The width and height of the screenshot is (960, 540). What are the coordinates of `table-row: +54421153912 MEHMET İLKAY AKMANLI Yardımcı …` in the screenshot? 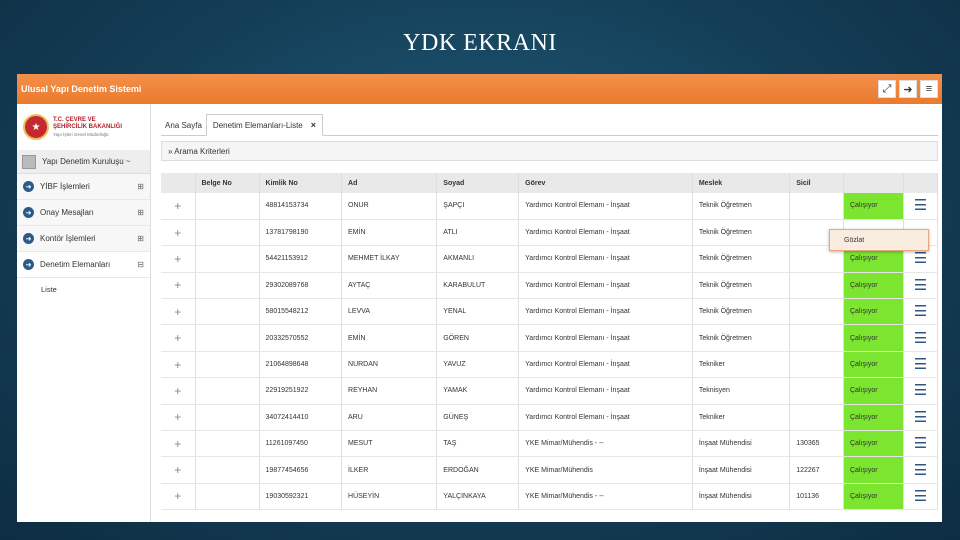 It's located at (549, 259).